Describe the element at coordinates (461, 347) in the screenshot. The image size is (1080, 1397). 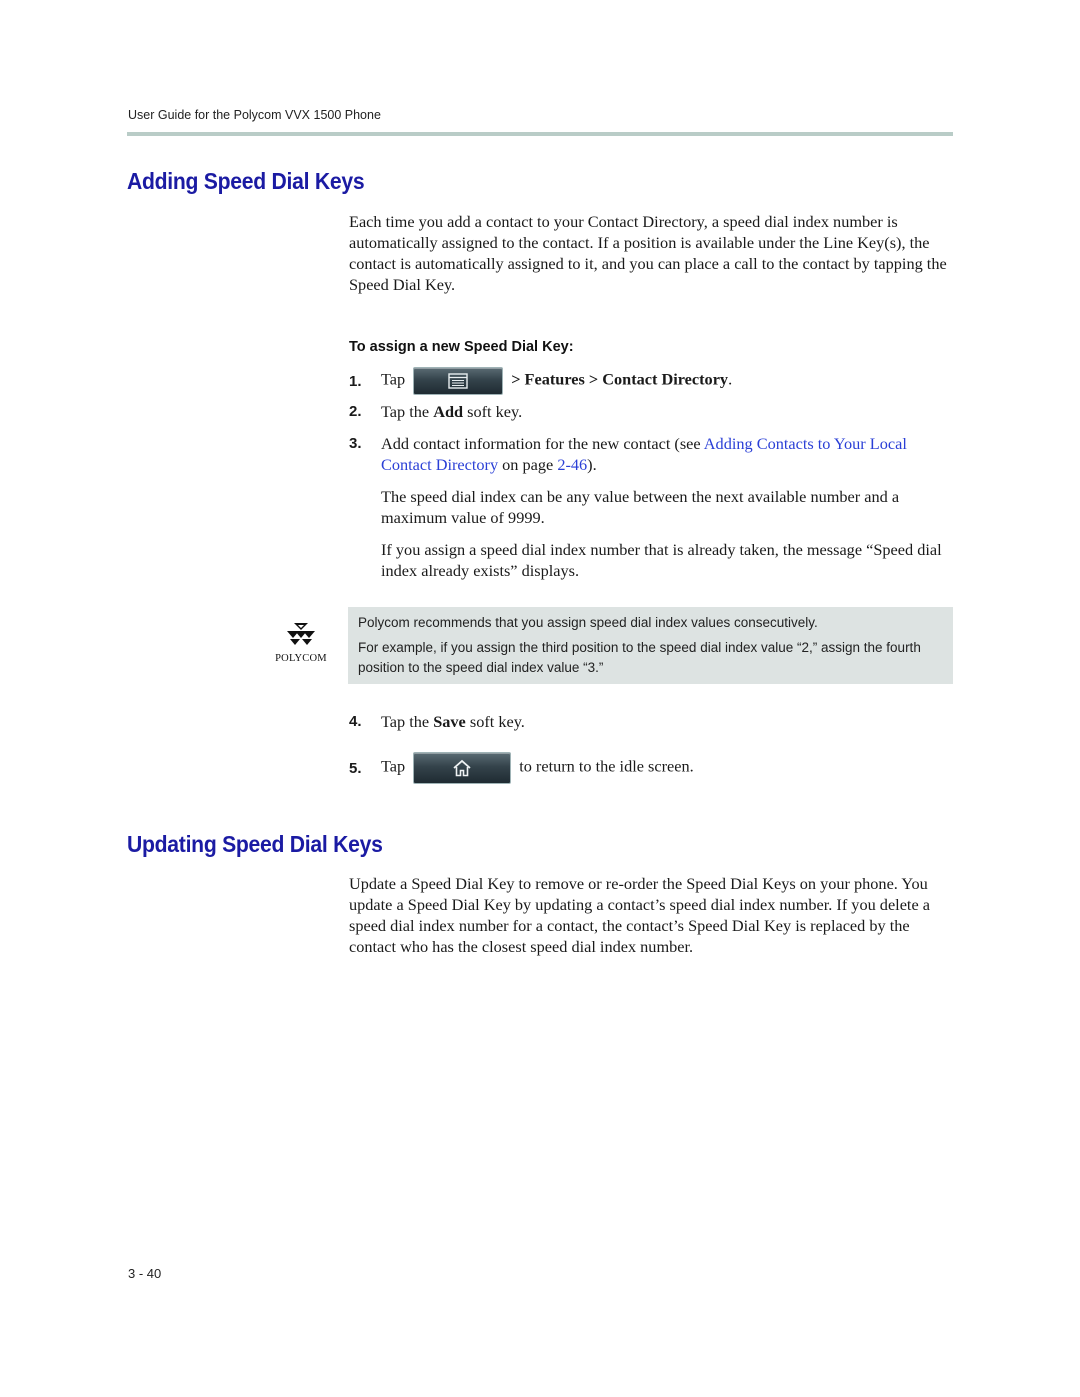
I see `procedure-heading: To assign a new Speed Dial Key:` at that location.